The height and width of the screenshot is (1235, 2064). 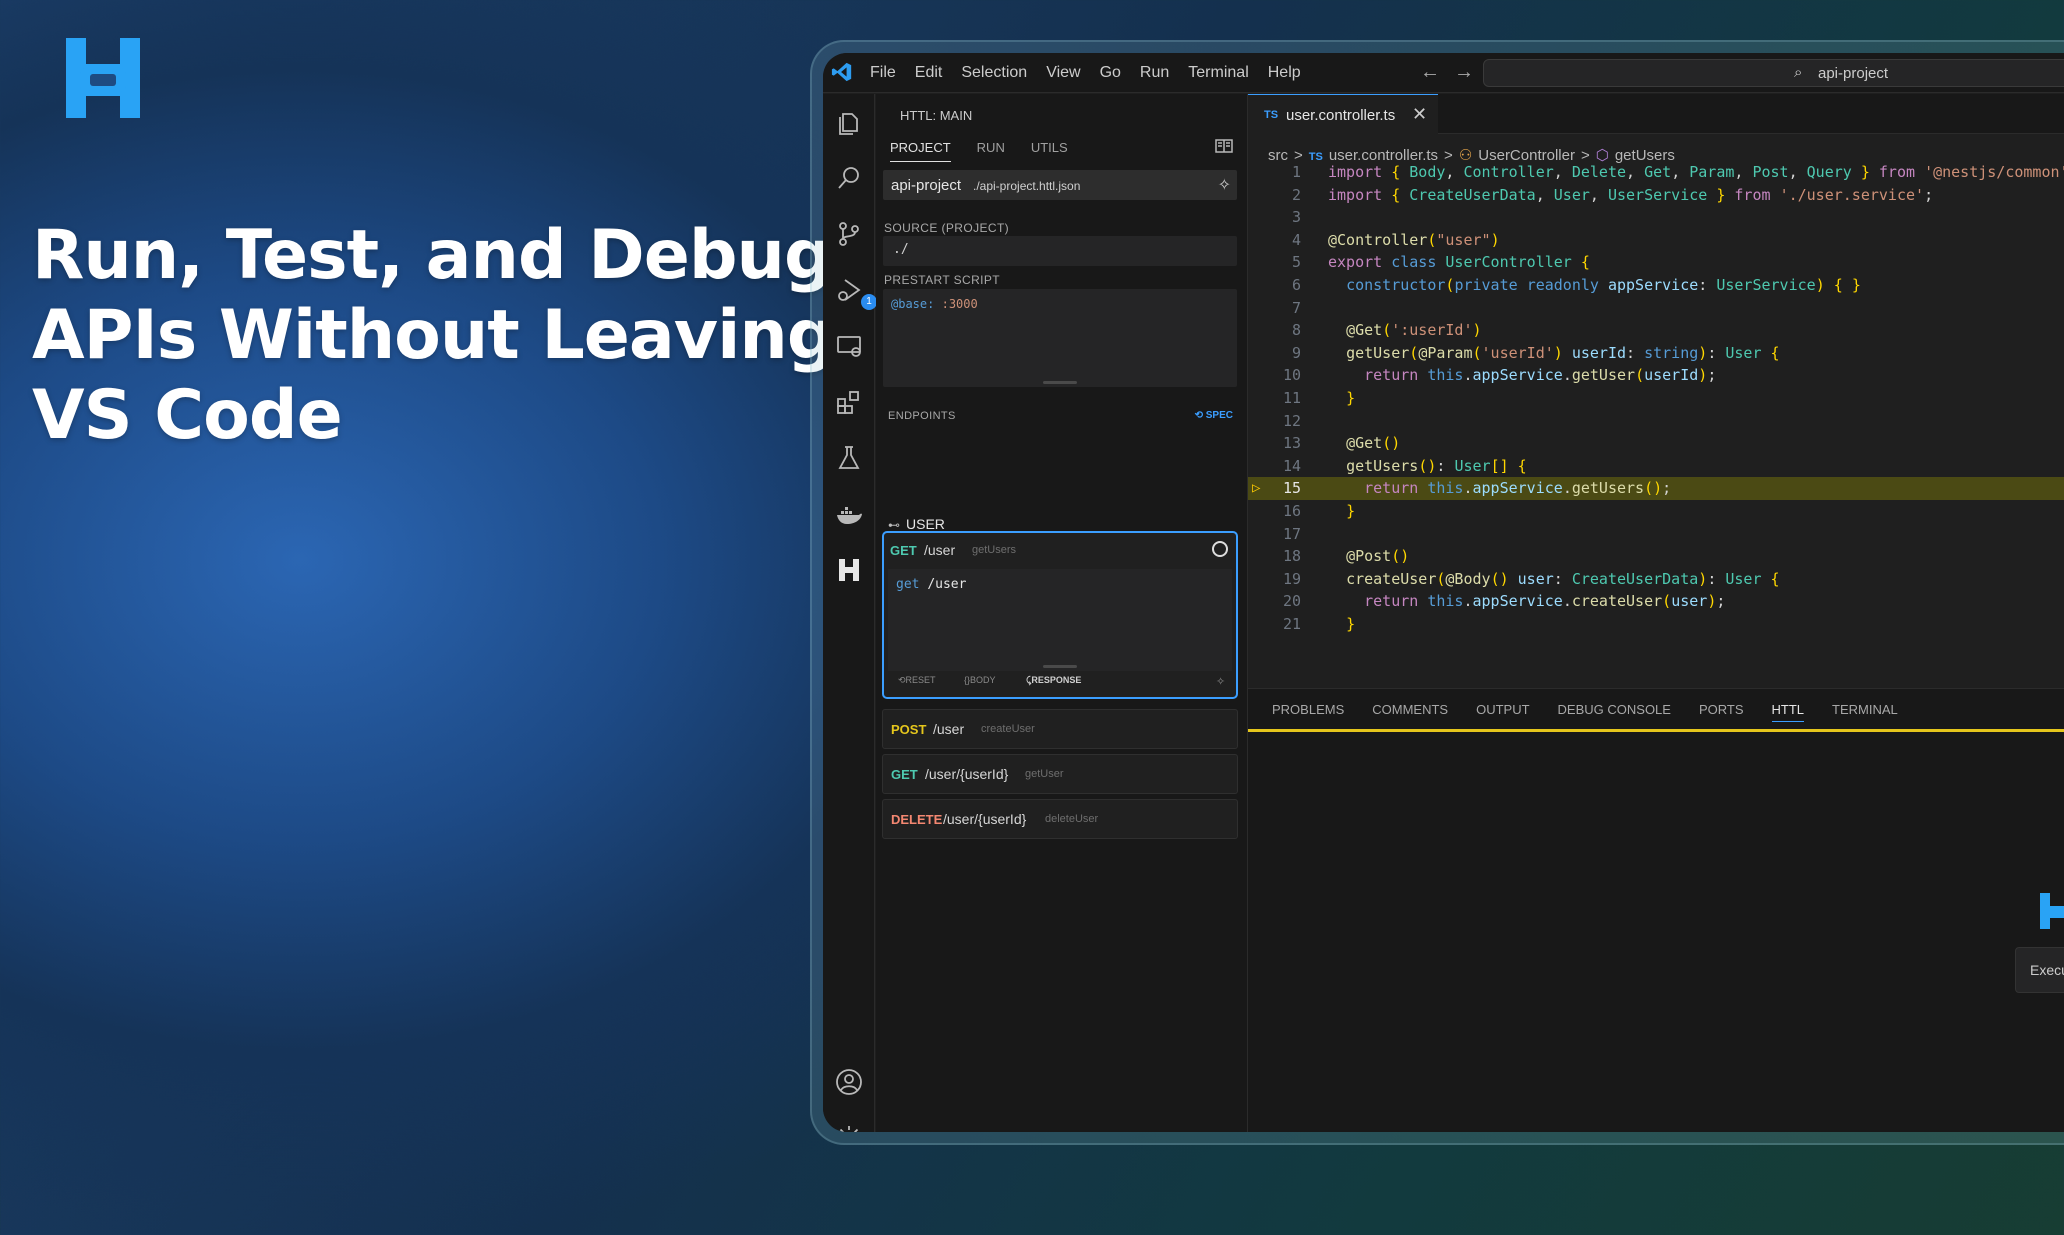 What do you see at coordinates (1656, 421) in the screenshot?
I see `code-line: 12` at bounding box center [1656, 421].